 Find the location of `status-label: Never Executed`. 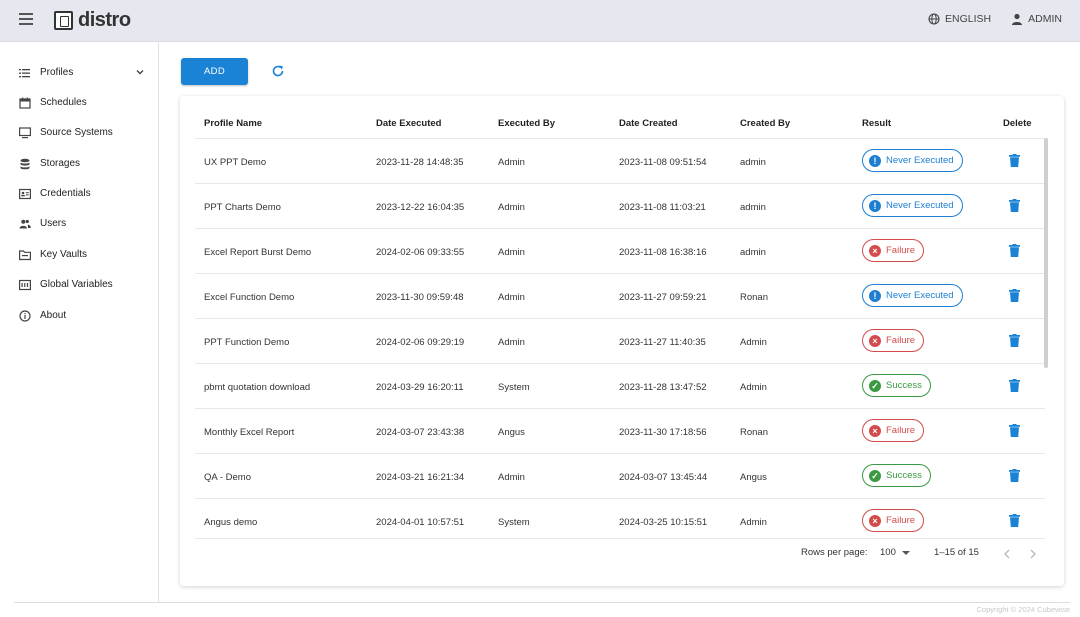

status-label: Never Executed is located at coordinates (920, 295).